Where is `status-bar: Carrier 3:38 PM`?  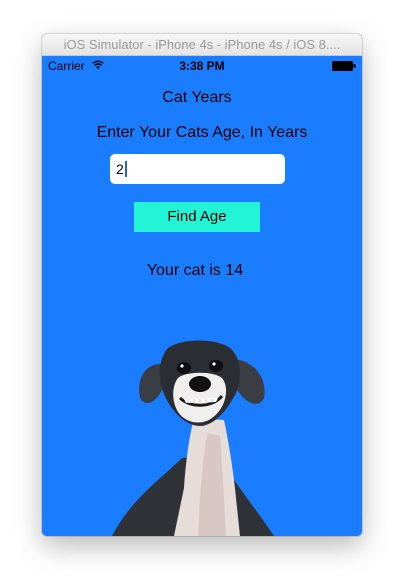
status-bar: Carrier 3:38 PM is located at coordinates (202, 66).